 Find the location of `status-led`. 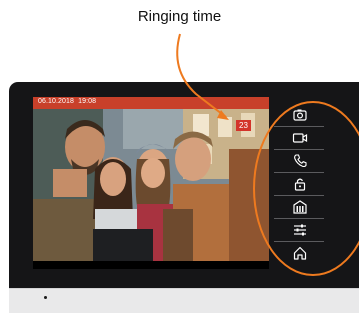

status-led is located at coordinates (45, 297).